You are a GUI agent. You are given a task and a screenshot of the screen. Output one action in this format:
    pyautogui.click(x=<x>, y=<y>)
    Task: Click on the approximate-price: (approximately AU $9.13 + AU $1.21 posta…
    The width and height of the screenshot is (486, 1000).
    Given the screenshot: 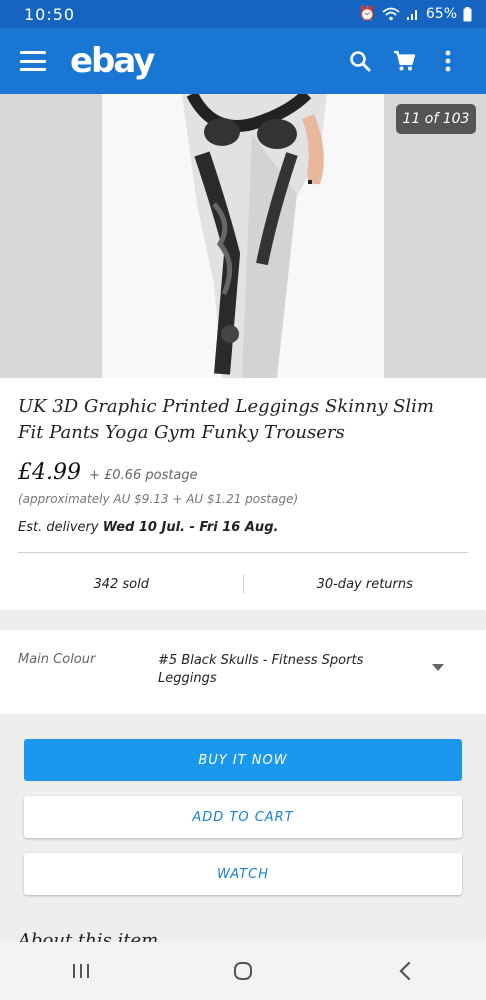 What is the action you would take?
    pyautogui.click(x=158, y=499)
    